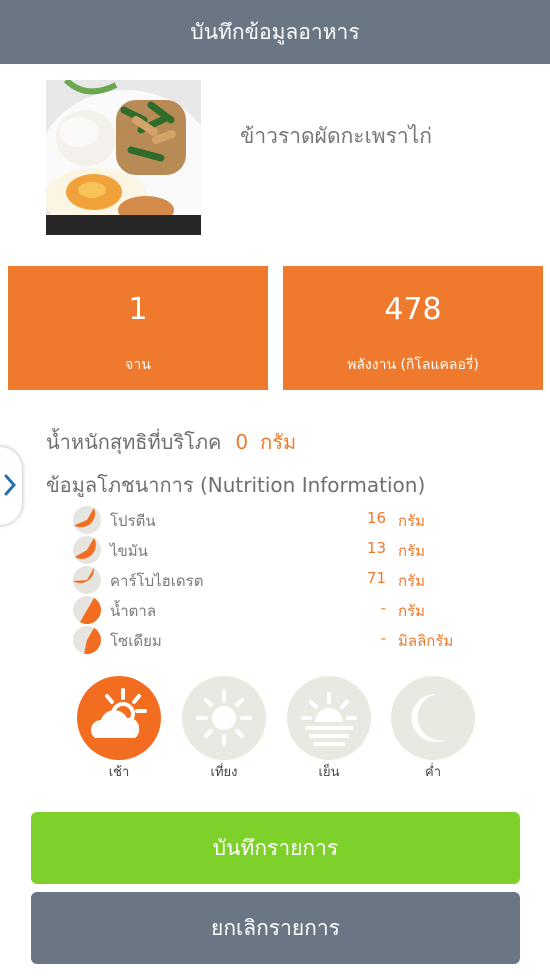  Describe the element at coordinates (413, 309) in the screenshot. I see `energy-value: 478` at that location.